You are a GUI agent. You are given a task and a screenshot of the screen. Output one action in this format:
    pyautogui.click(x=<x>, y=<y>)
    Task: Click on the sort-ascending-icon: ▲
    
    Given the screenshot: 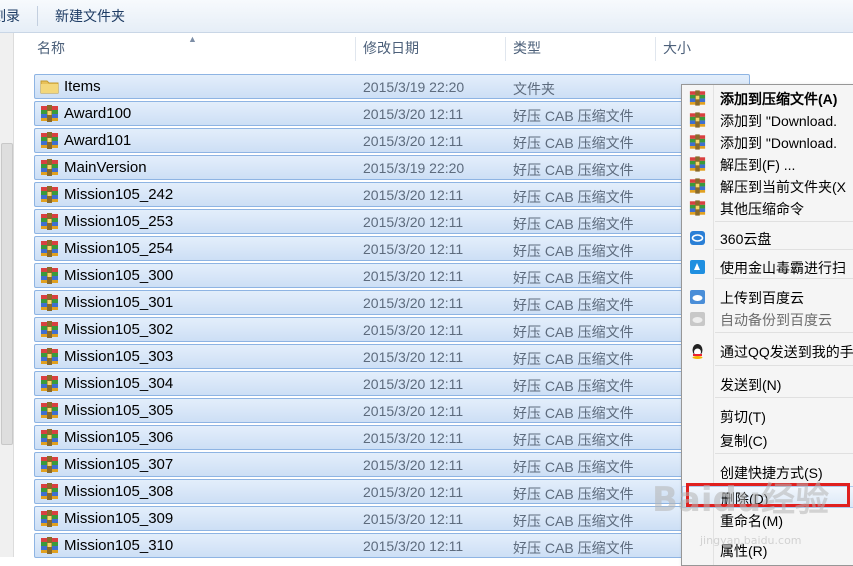 What is the action you would take?
    pyautogui.click(x=192, y=39)
    